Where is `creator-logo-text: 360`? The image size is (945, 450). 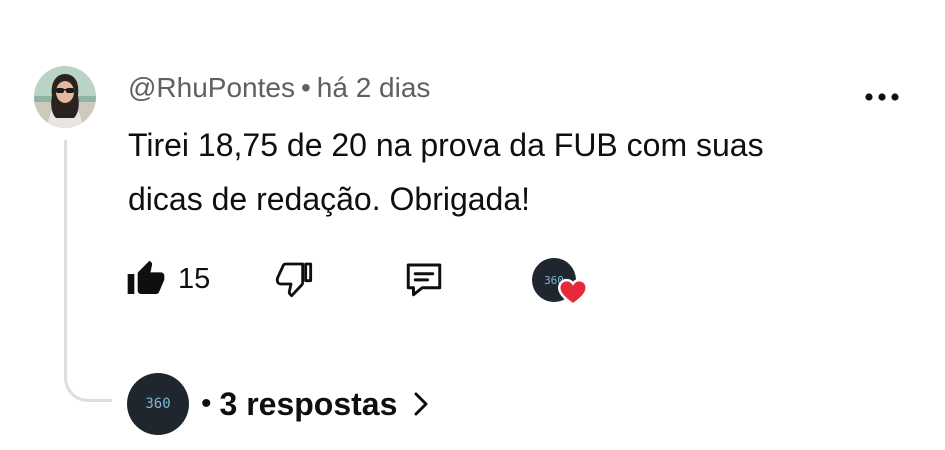 creator-logo-text: 360 is located at coordinates (158, 404).